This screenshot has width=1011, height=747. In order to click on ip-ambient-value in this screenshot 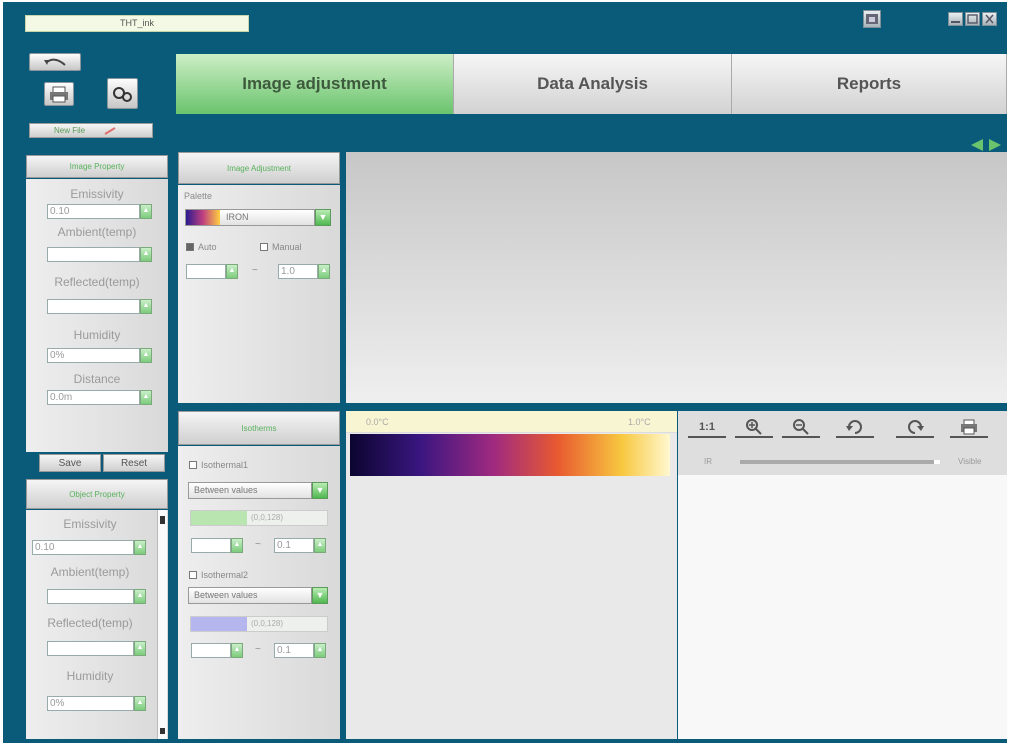, I will do `click(93, 254)`.